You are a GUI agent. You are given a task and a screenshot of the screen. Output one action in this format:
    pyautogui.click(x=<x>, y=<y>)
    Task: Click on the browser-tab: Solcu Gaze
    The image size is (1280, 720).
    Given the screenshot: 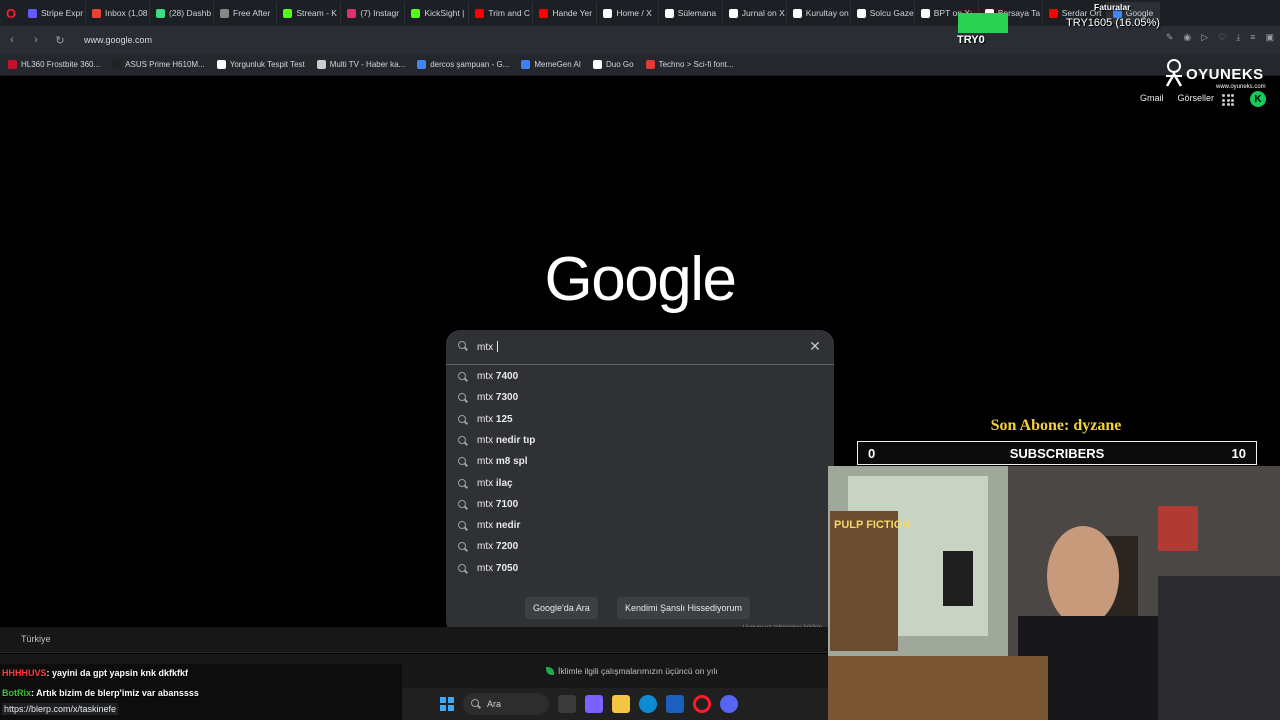 What is the action you would take?
    pyautogui.click(x=883, y=13)
    